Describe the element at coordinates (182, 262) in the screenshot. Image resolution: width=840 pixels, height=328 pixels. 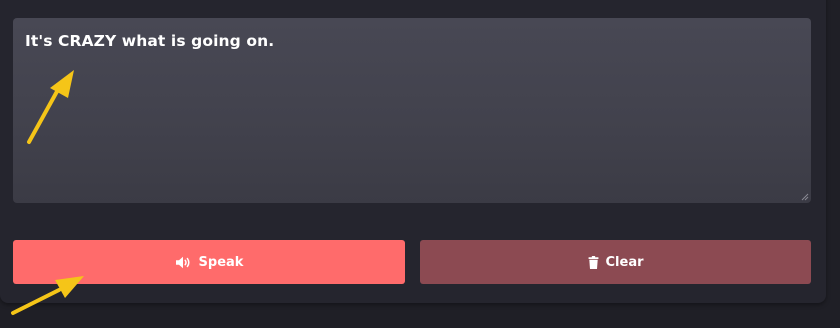
I see `volume-icon` at that location.